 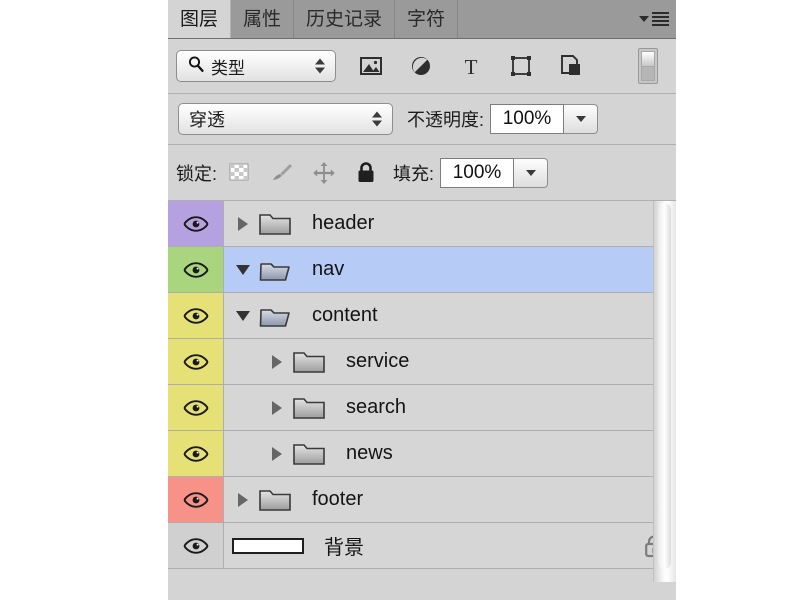 I want to click on blend-mode-row: 穿透 不透明度: 100%, so click(x=422, y=119).